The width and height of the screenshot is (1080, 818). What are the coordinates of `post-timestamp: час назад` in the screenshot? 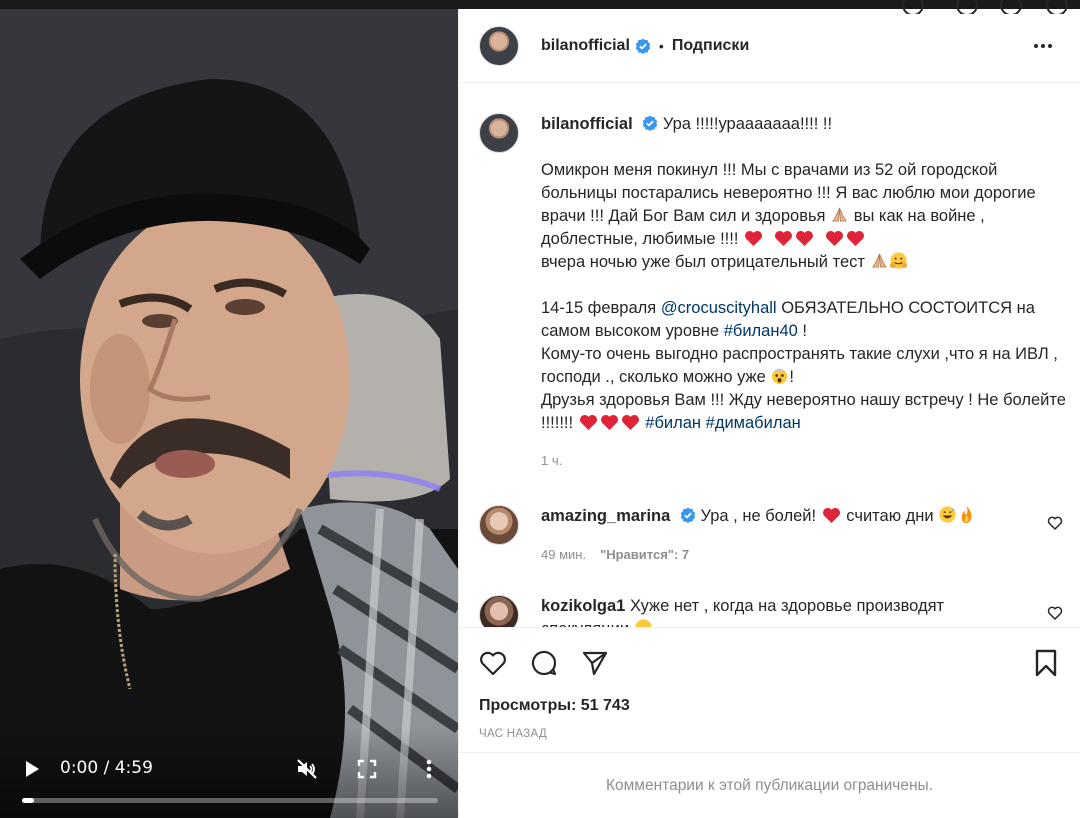 It's located at (513, 734).